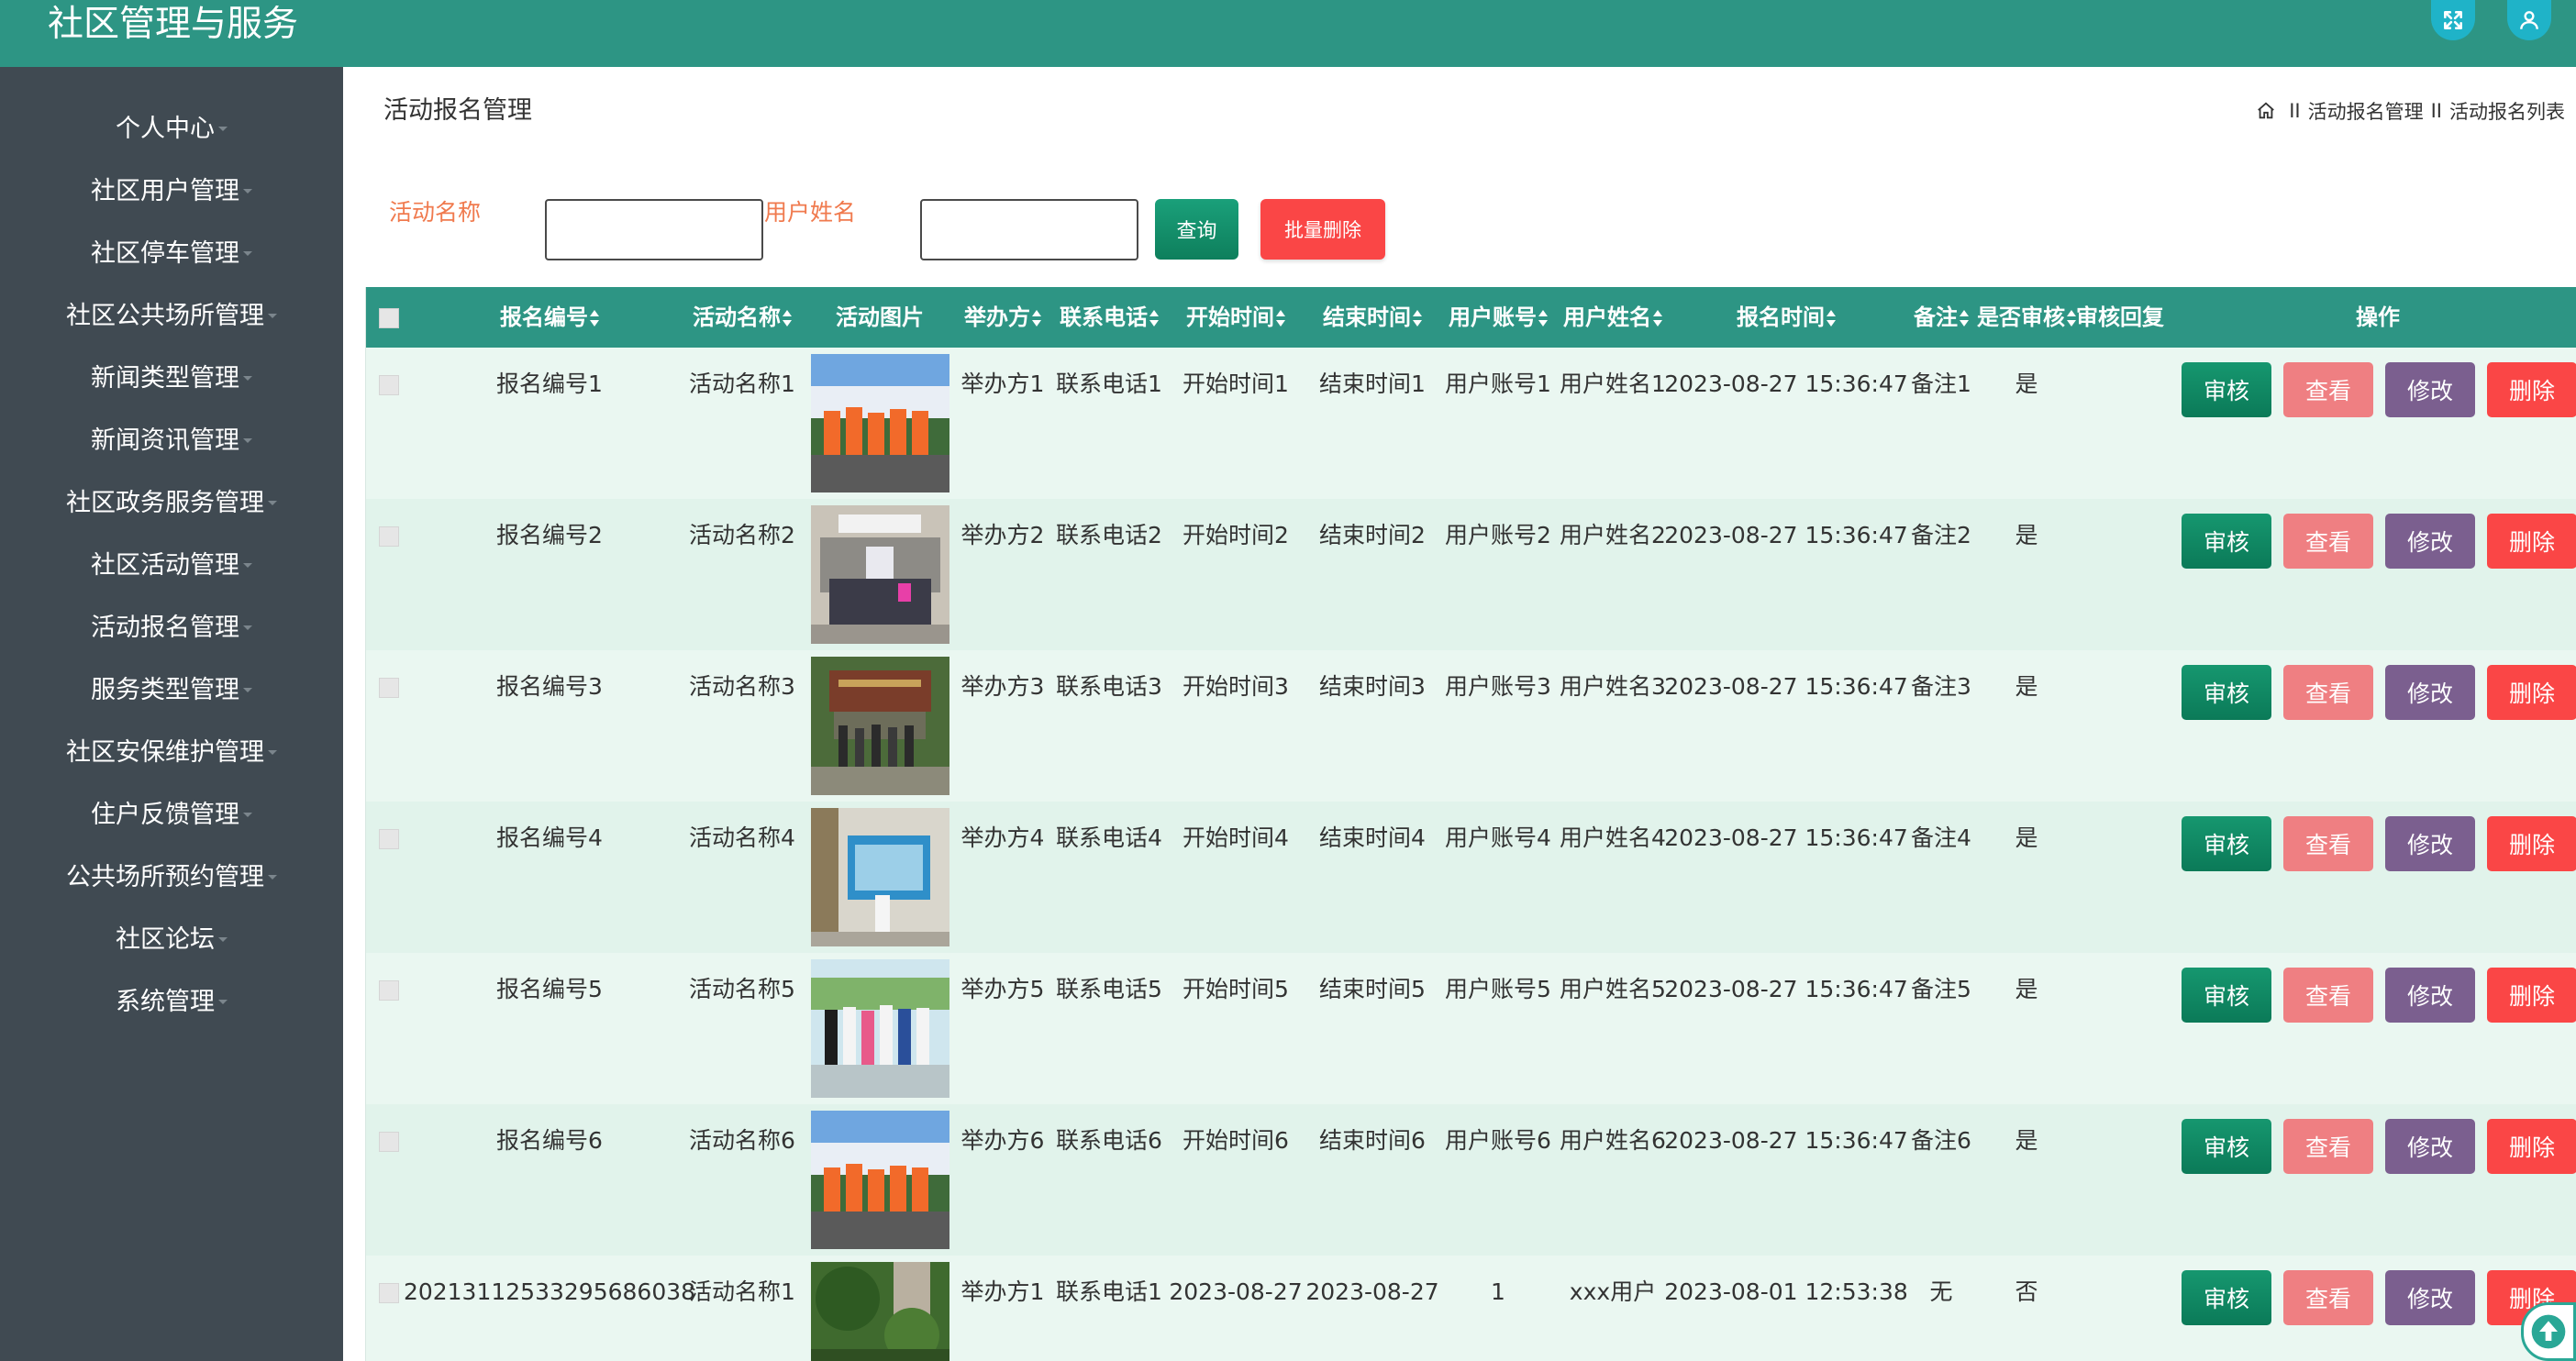  I want to click on cell-start-time: 2023-08-27, so click(1236, 1291).